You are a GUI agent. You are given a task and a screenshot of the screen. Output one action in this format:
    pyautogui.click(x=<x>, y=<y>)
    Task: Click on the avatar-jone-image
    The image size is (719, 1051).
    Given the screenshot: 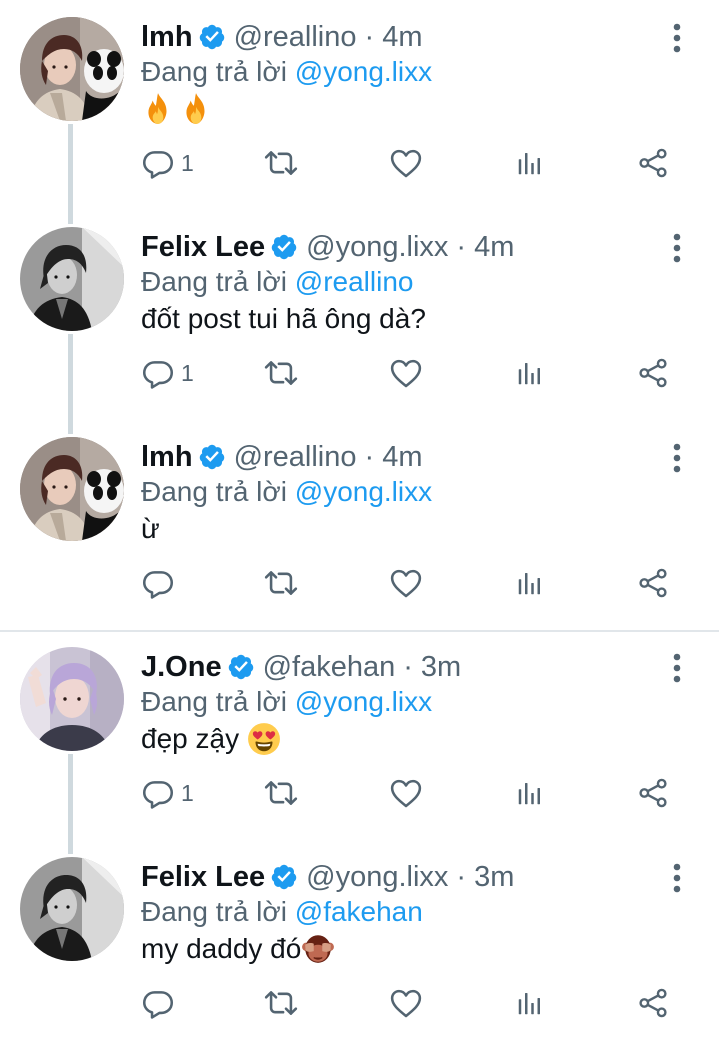 What is the action you would take?
    pyautogui.click(x=72, y=699)
    